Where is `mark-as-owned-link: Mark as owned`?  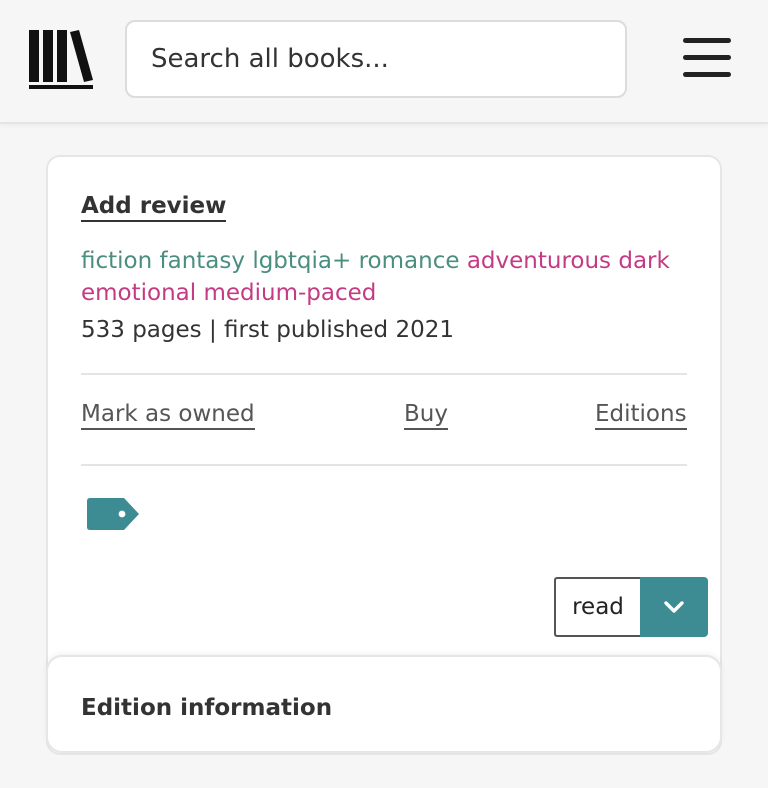
mark-as-owned-link: Mark as owned is located at coordinates (168, 415).